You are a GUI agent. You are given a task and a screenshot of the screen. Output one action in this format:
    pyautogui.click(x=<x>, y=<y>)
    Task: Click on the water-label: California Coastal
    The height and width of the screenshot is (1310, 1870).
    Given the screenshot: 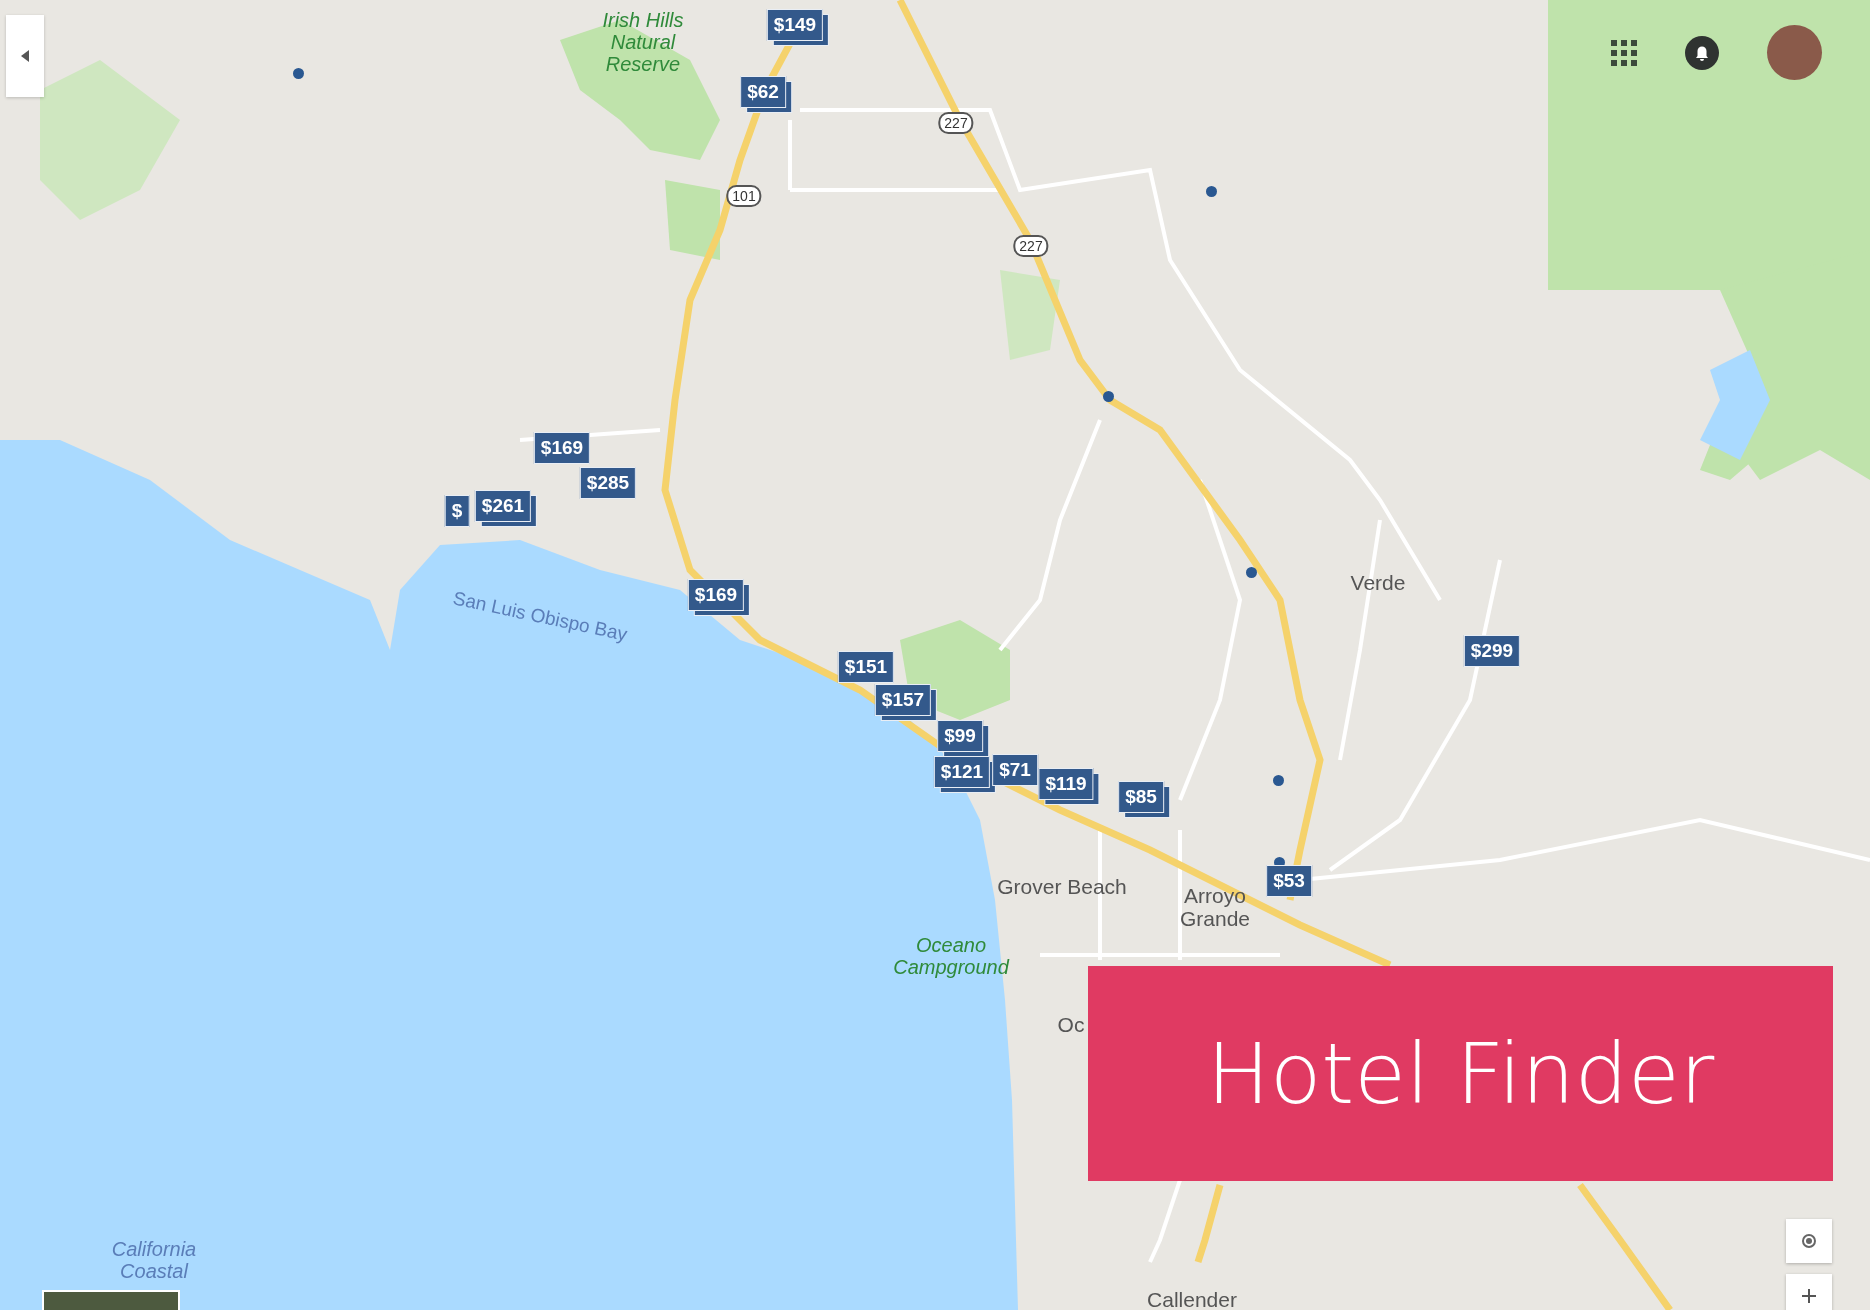 What is the action you would take?
    pyautogui.click(x=154, y=1260)
    